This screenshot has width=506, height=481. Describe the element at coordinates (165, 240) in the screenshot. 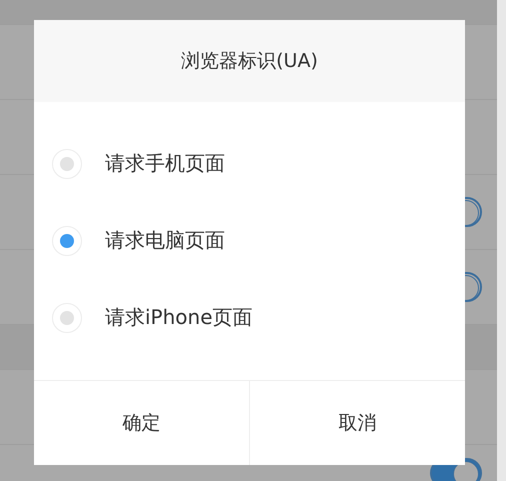

I see `option-label: 请求电脑页面` at that location.